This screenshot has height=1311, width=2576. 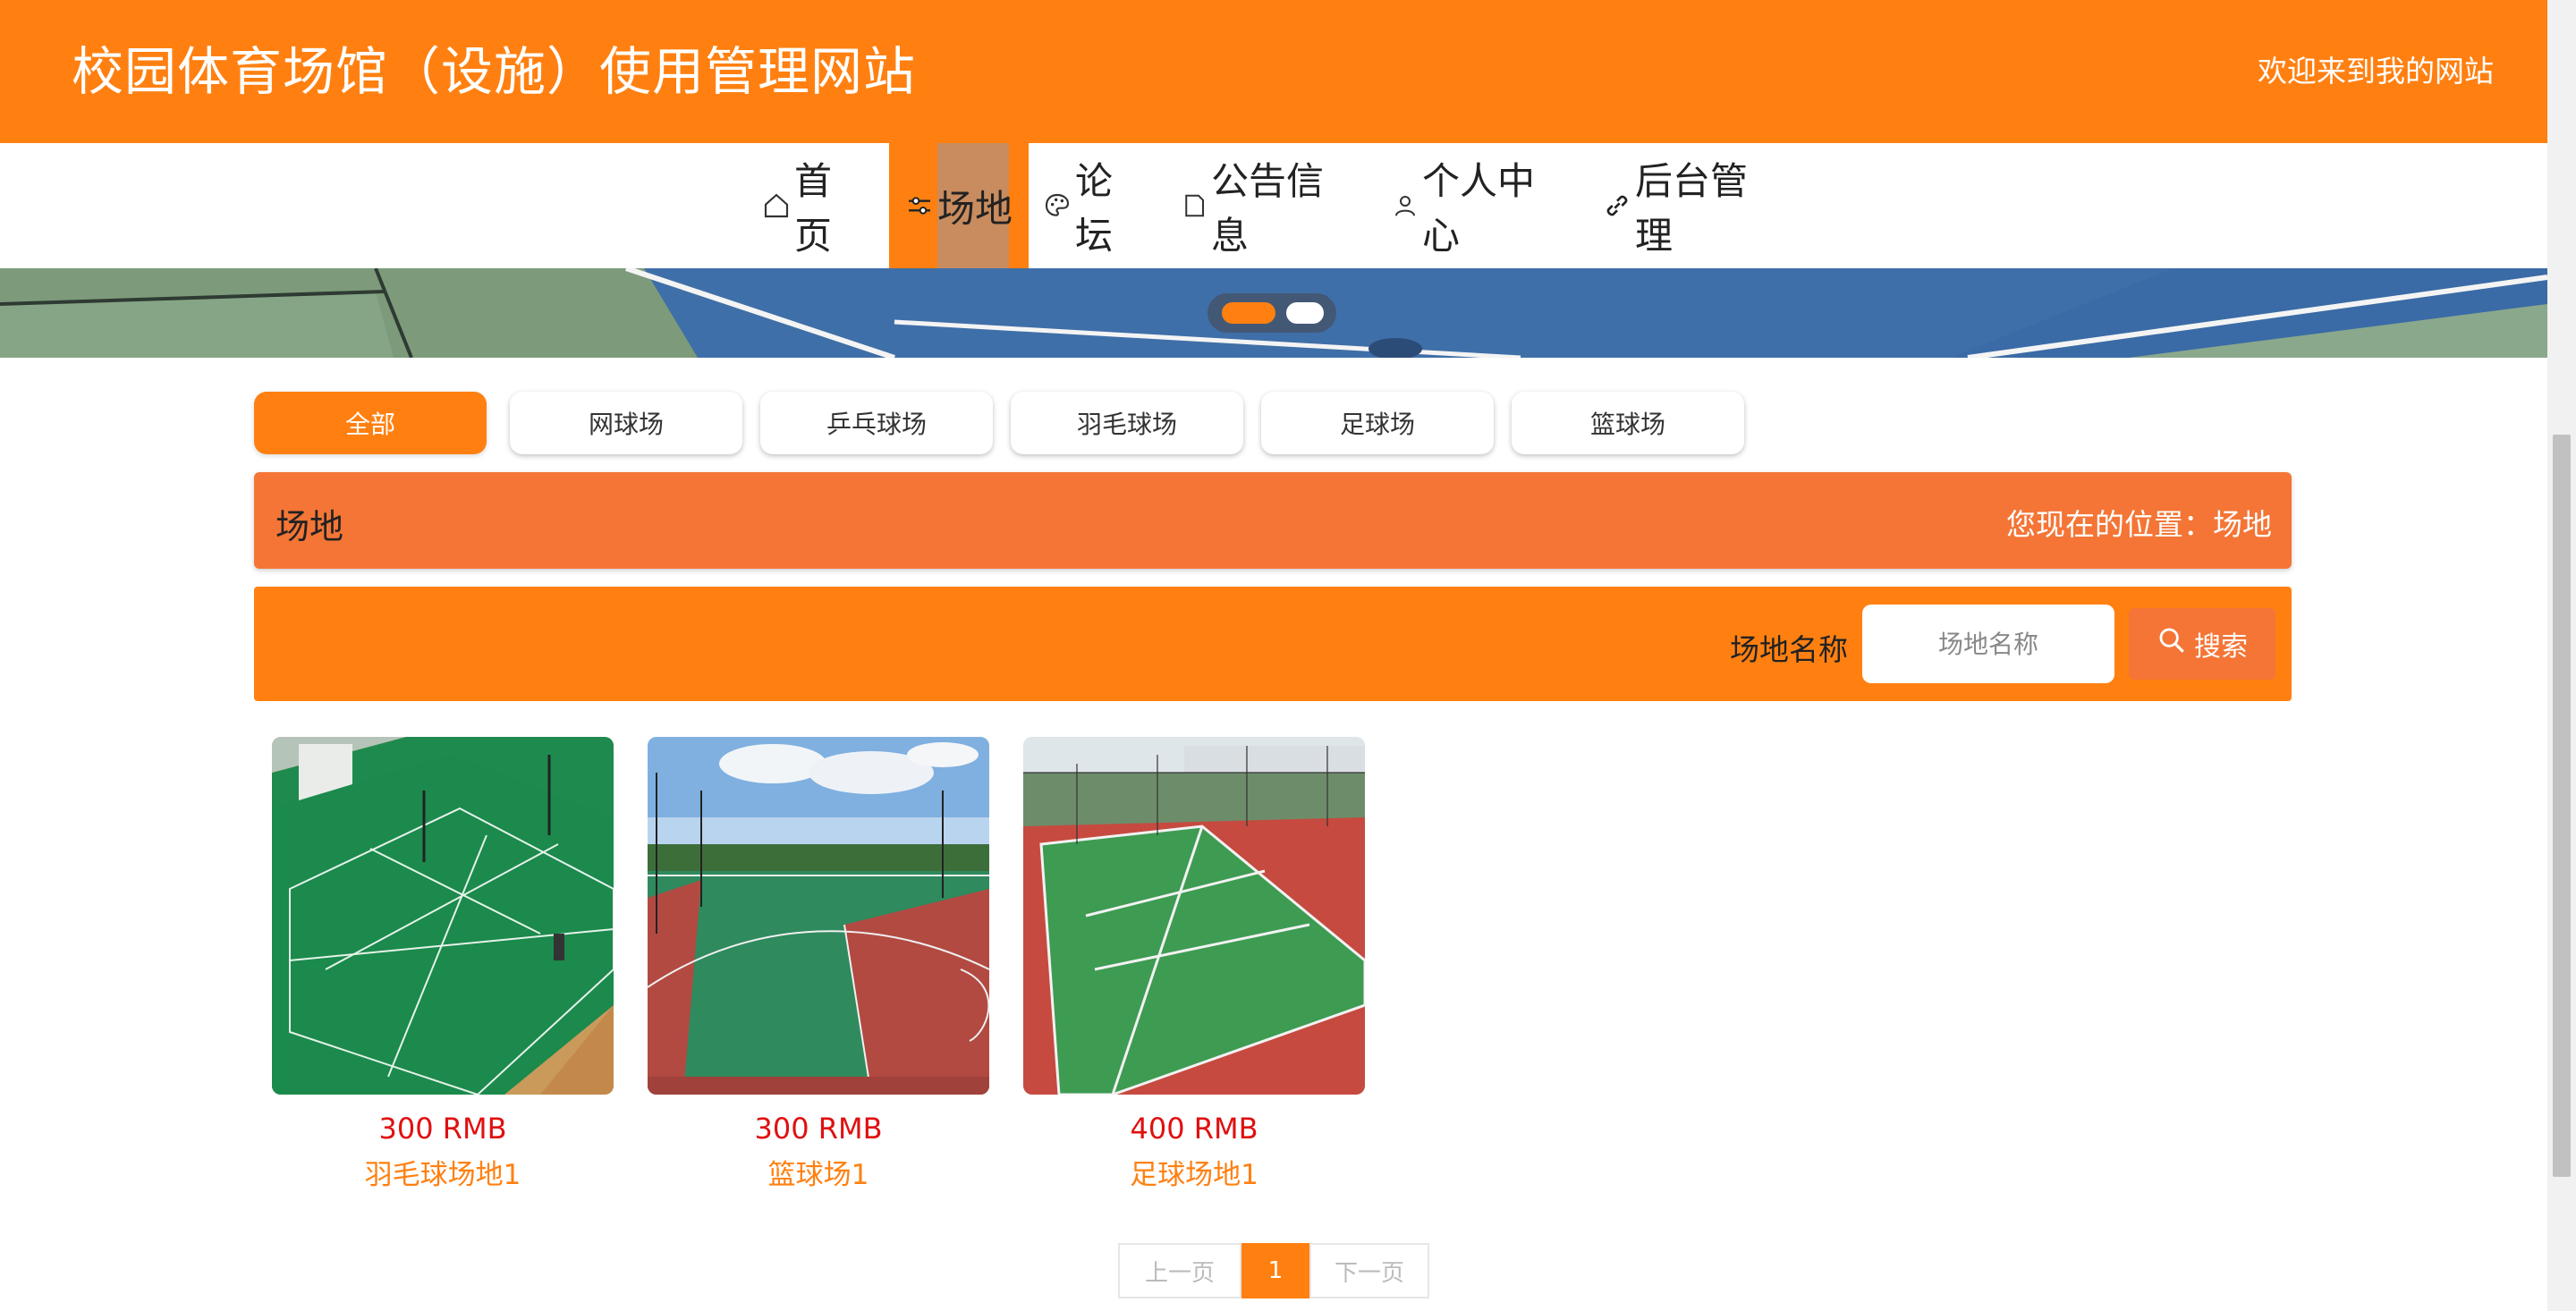 I want to click on nav-item-home: 首页, so click(x=815, y=205).